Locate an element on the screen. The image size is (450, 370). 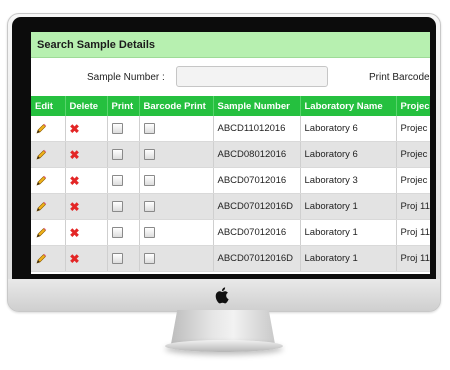
col-sample-number: Sample Number is located at coordinates (257, 106).